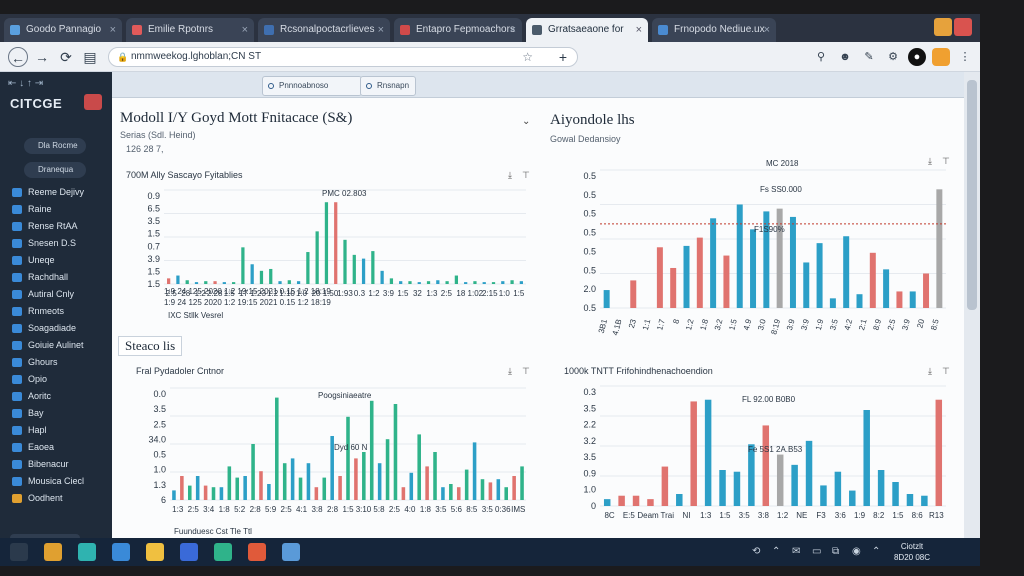  What do you see at coordinates (291, 552) in the screenshot?
I see `app-icon` at bounding box center [291, 552].